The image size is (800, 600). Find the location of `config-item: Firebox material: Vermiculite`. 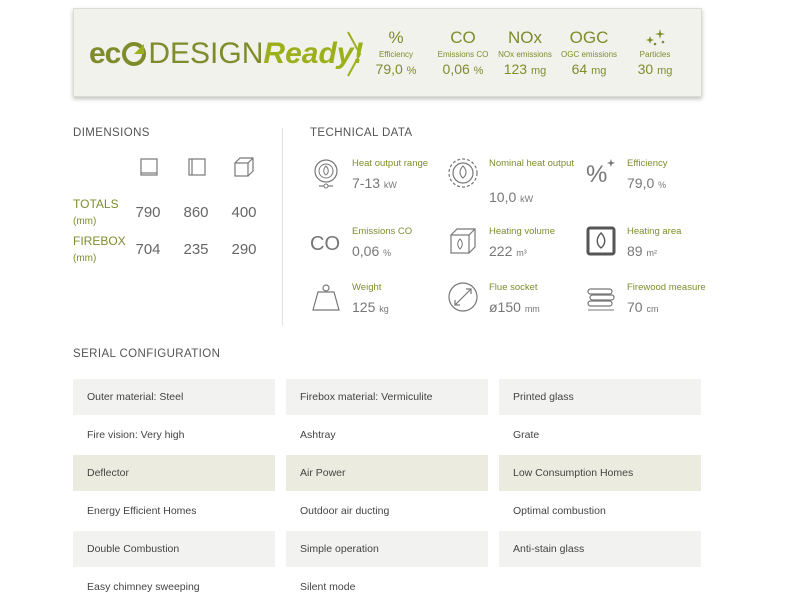

config-item: Firebox material: Vermiculite is located at coordinates (387, 397).